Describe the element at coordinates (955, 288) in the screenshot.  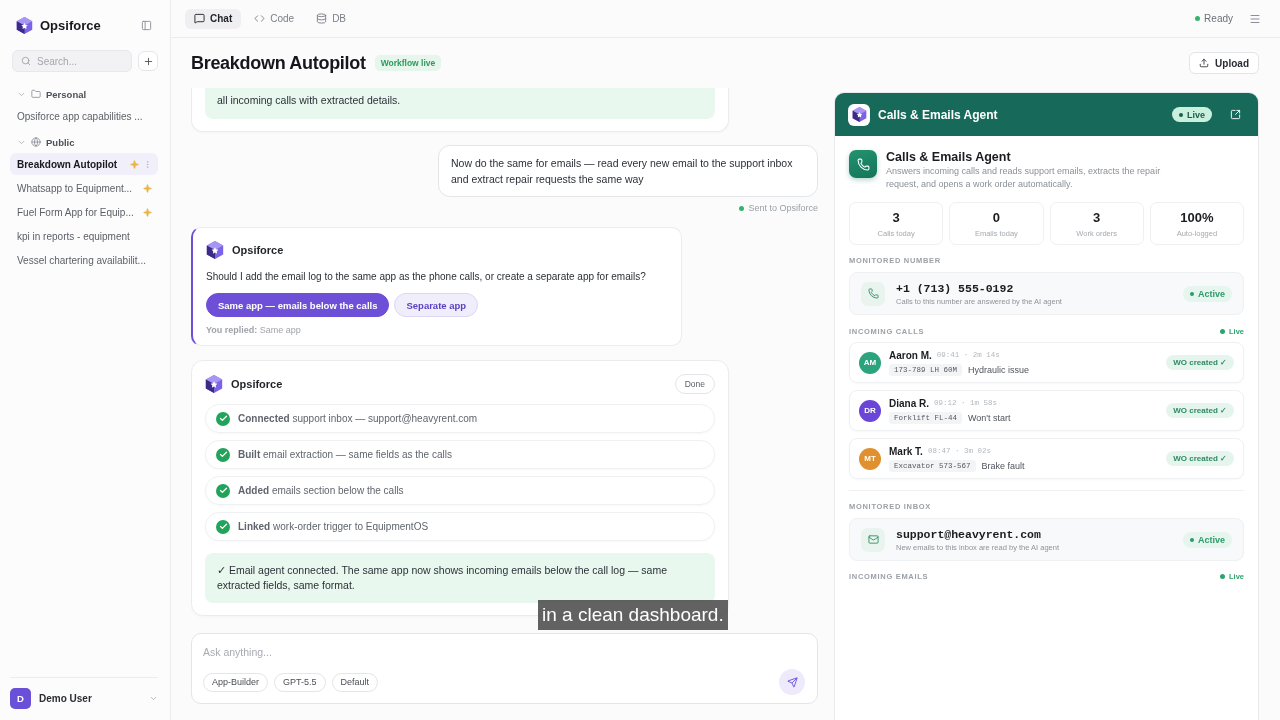
I see `phone-number: +1 (713) 555-0192` at that location.